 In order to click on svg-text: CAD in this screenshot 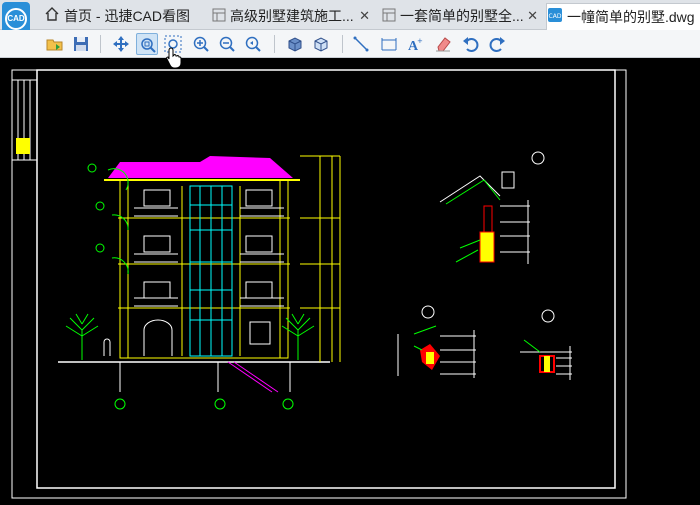, I will do `click(555, 16)`.